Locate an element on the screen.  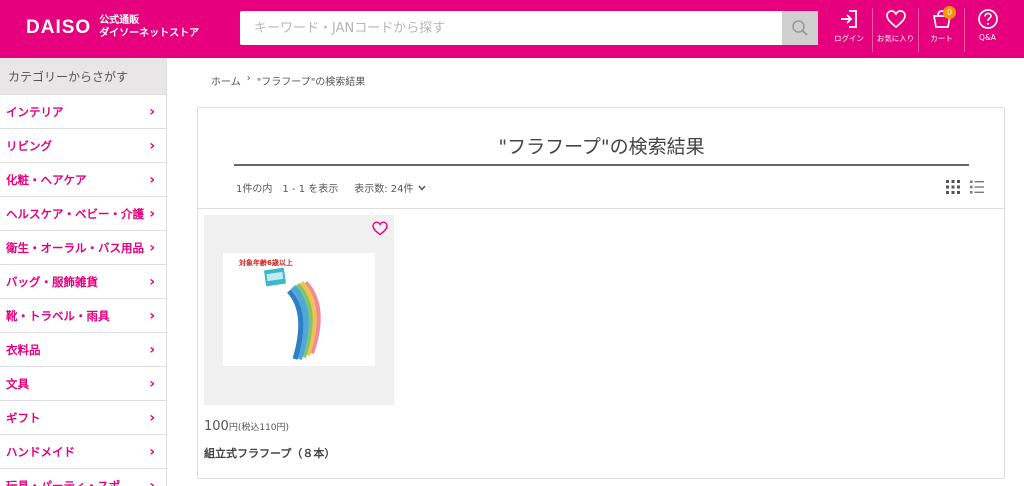
search-input is located at coordinates (511, 28).